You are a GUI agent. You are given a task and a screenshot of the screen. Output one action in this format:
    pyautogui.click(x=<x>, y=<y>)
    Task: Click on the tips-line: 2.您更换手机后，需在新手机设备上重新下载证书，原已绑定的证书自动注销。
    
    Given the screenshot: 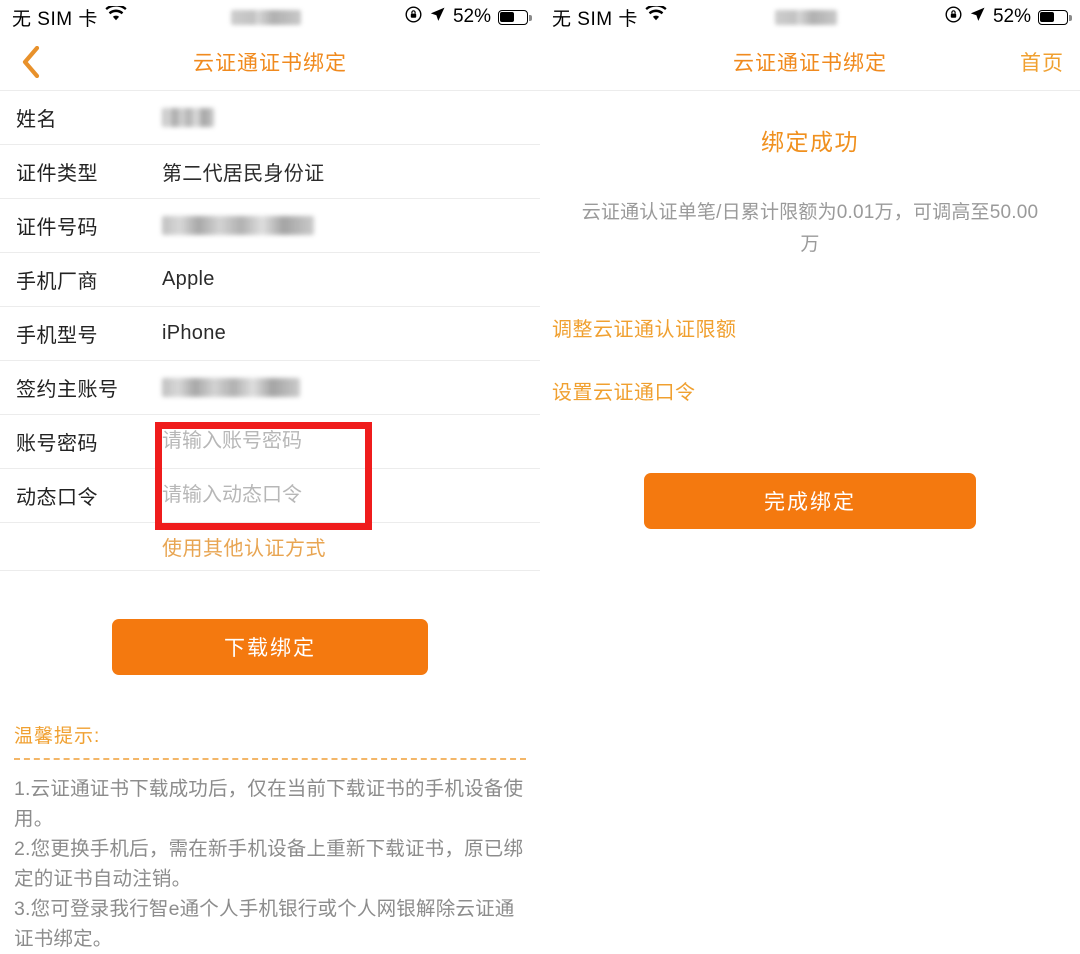 What is the action you would take?
    pyautogui.click(x=269, y=864)
    